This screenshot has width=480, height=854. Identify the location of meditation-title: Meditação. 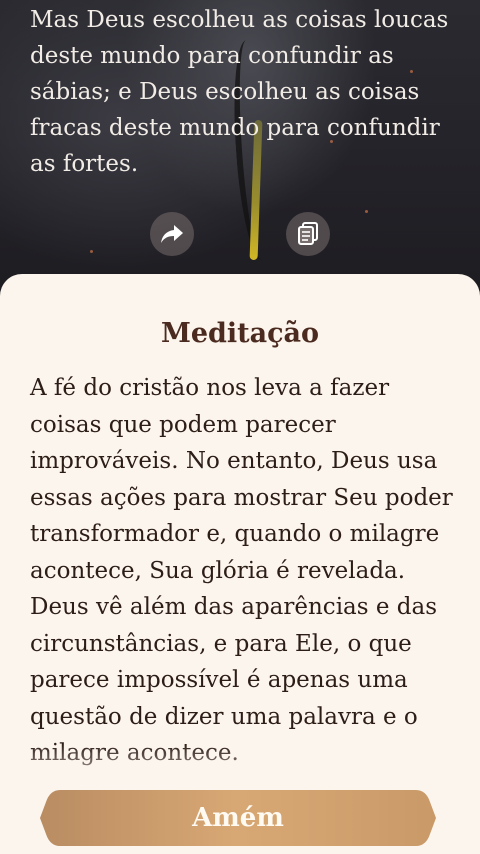
(240, 333).